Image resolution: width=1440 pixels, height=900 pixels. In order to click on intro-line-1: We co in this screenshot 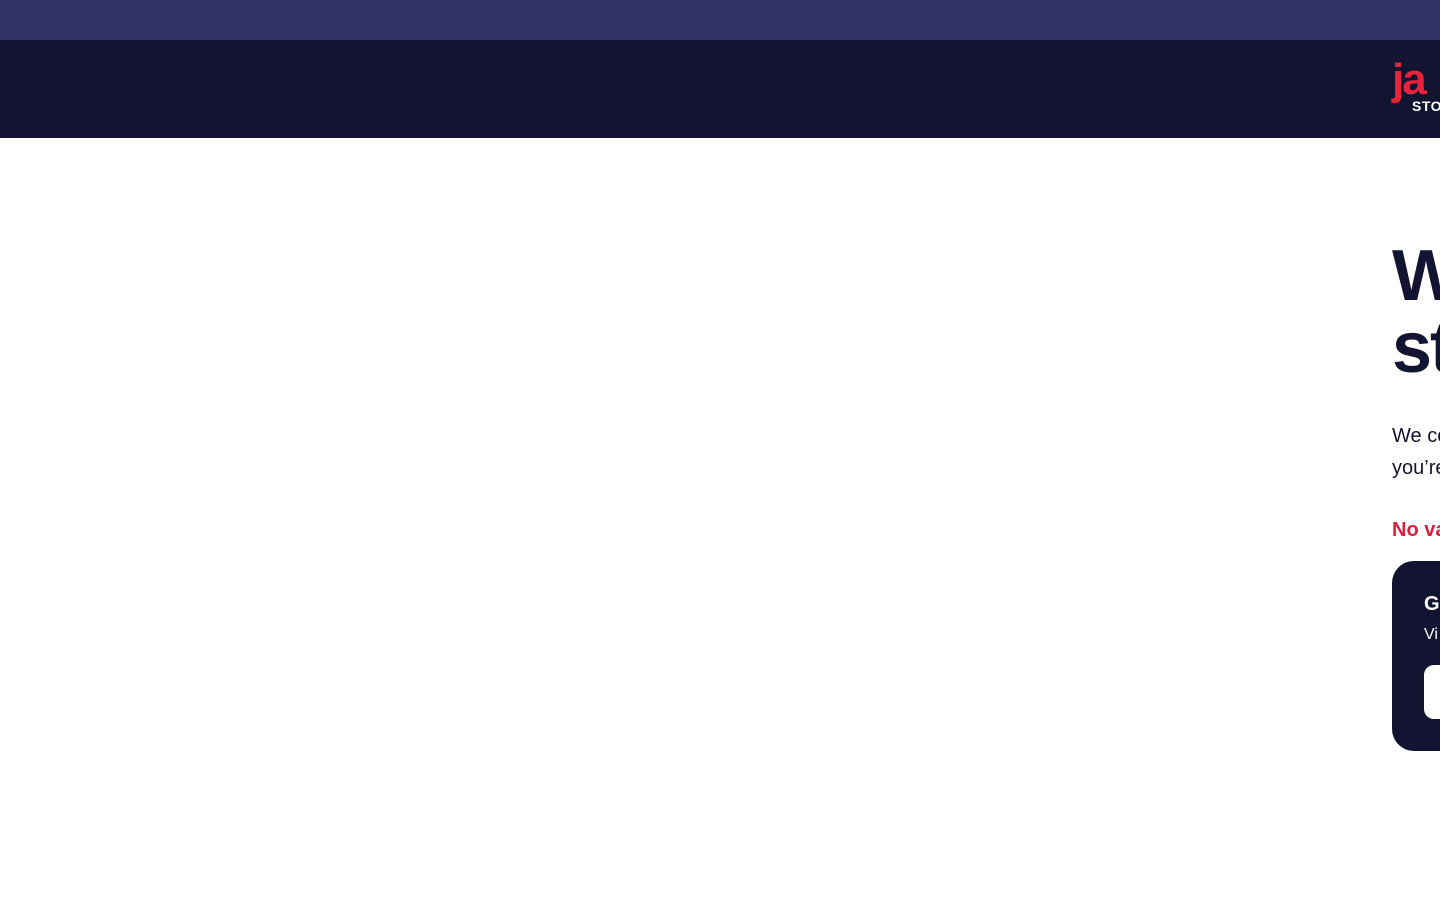, I will do `click(1416, 436)`.